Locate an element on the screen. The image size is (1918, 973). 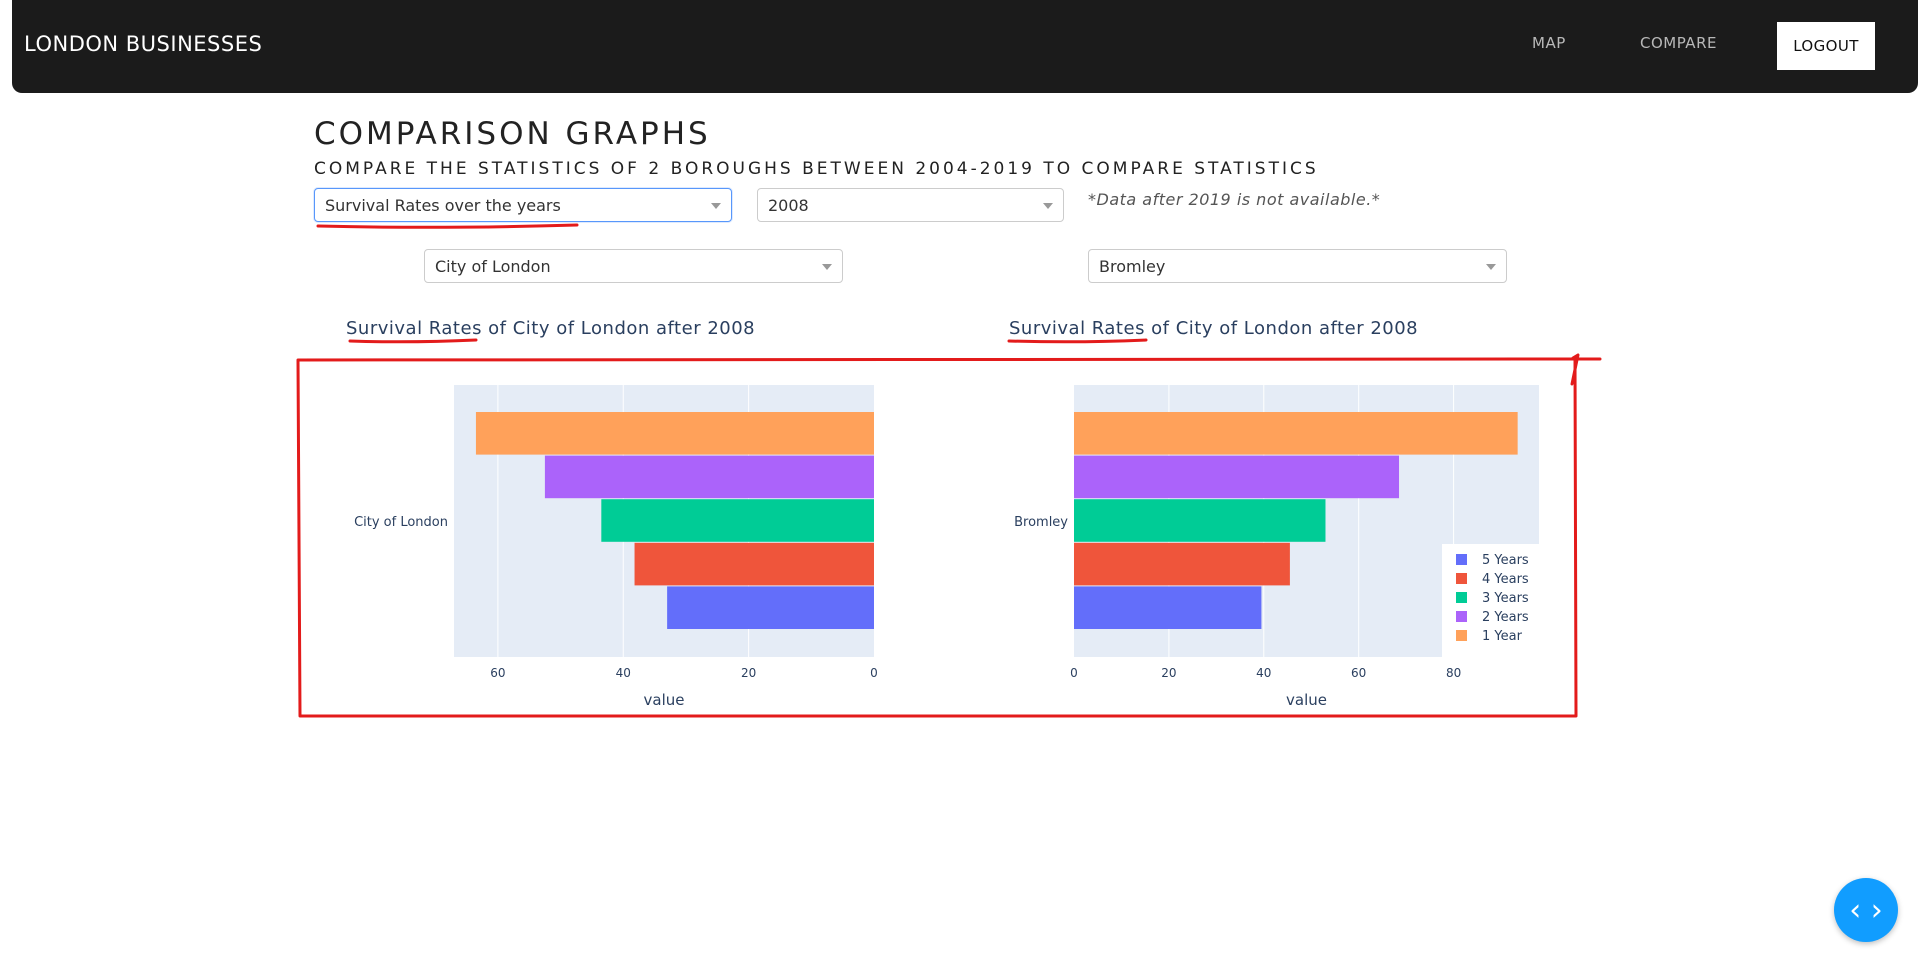
legend-label: 4 Years is located at coordinates (1505, 579).